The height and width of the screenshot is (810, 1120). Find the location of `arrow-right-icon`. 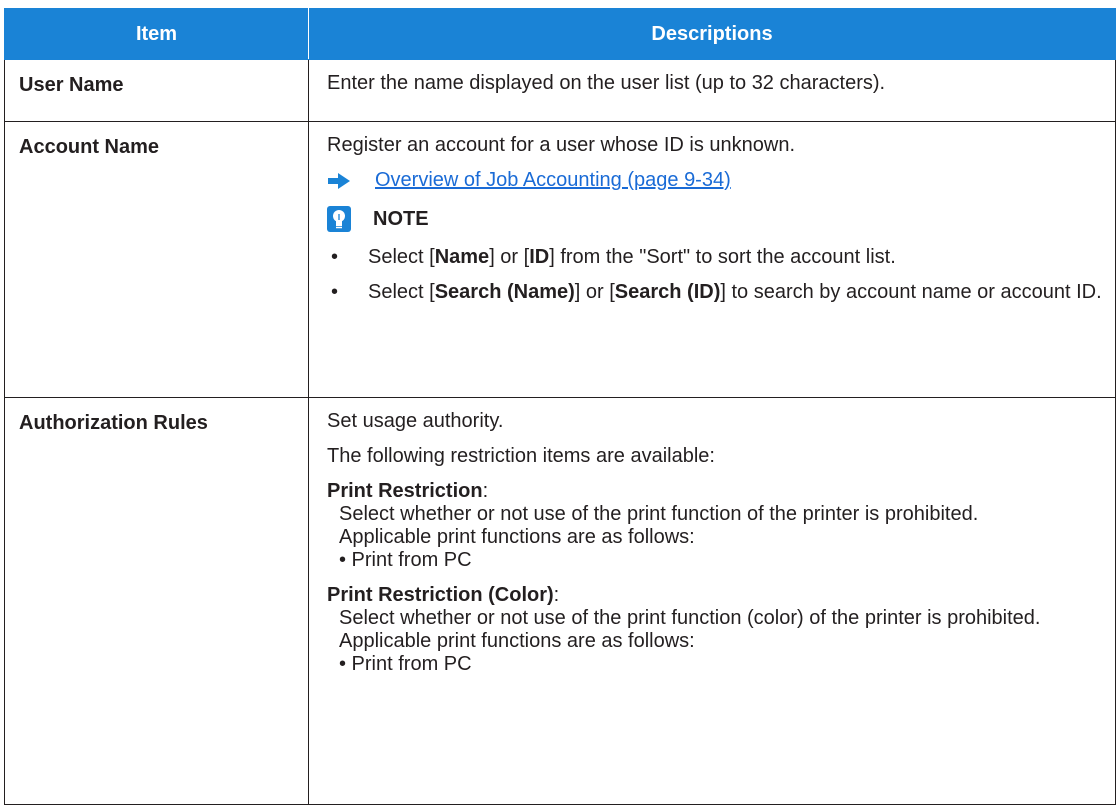

arrow-right-icon is located at coordinates (339, 180).